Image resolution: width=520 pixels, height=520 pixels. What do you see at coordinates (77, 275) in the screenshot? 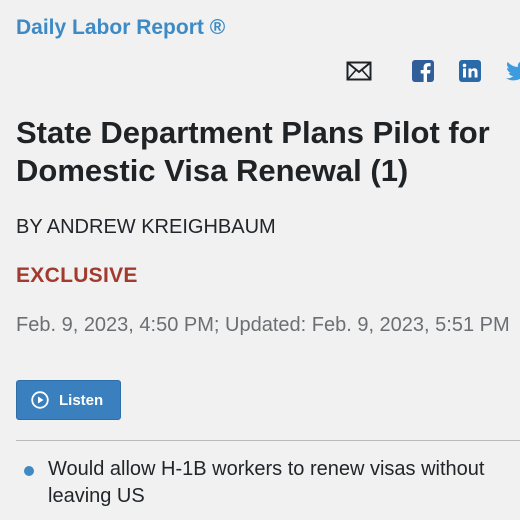
I see `exclusive-label: EXCLUSIVE` at bounding box center [77, 275].